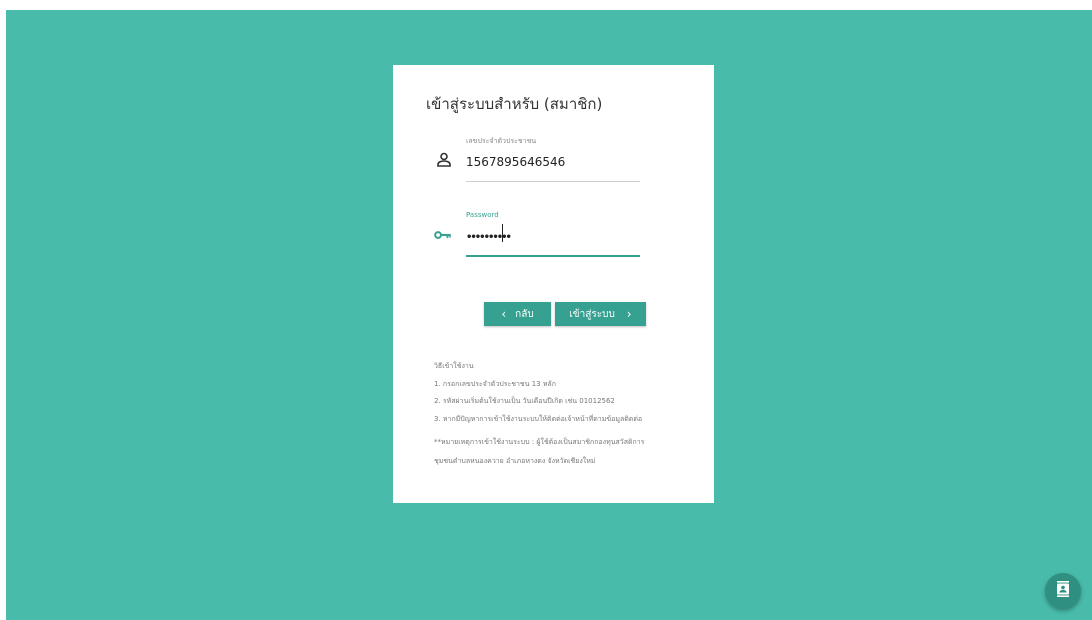 Image resolution: width=1092 pixels, height=620 pixels. I want to click on password-input: ••••••••••, so click(553, 237).